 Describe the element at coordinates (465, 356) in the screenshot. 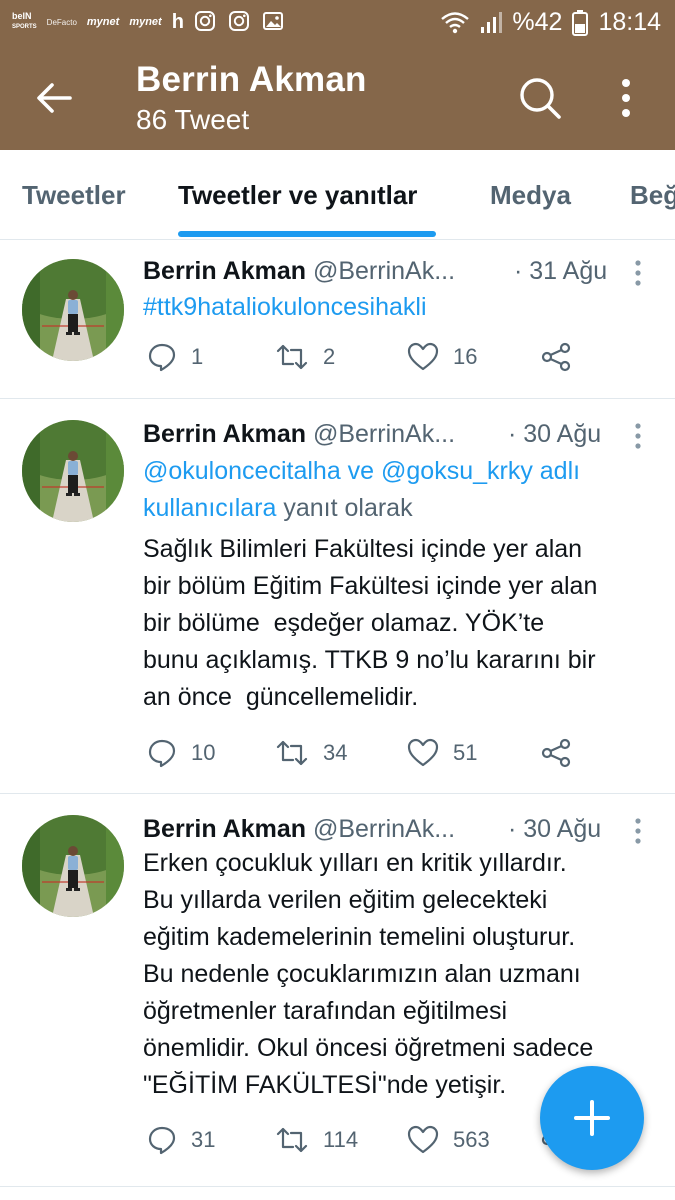

I see `like-count: 16` at that location.